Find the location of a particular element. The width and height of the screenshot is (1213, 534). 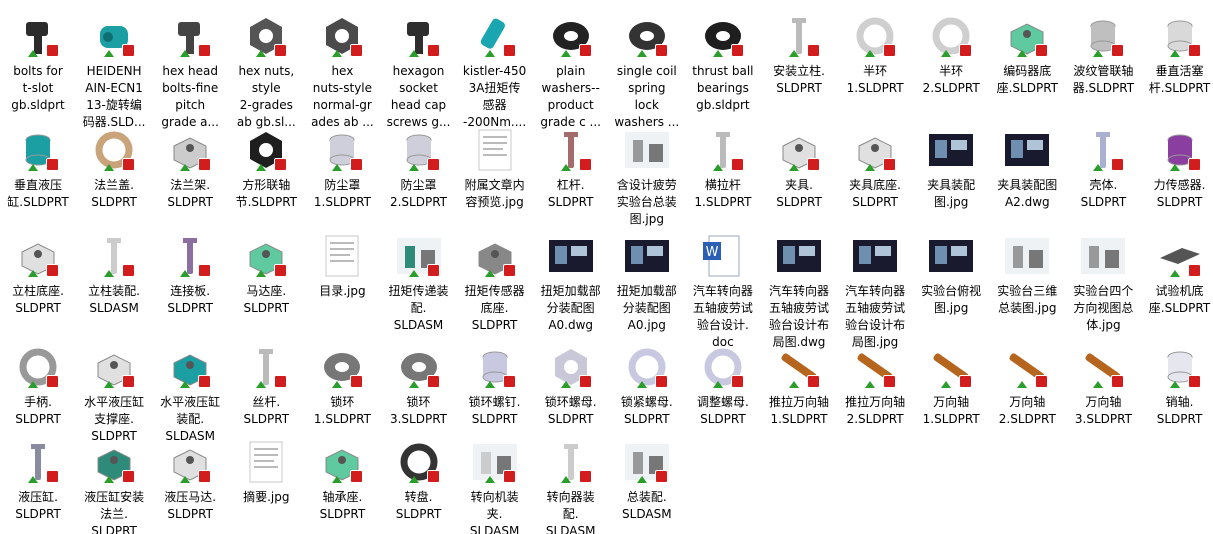

file-item: 垂直活塞 杆.SLDPRT is located at coordinates (1178, 54).